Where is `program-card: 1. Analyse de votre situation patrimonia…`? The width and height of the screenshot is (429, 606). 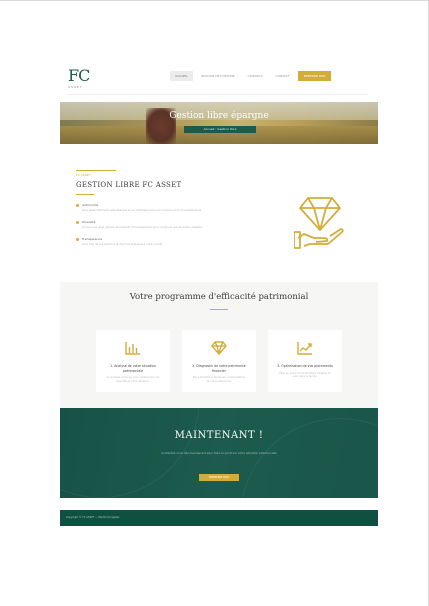
program-card: 1. Analyse de votre situation patrimonia… is located at coordinates (133, 361).